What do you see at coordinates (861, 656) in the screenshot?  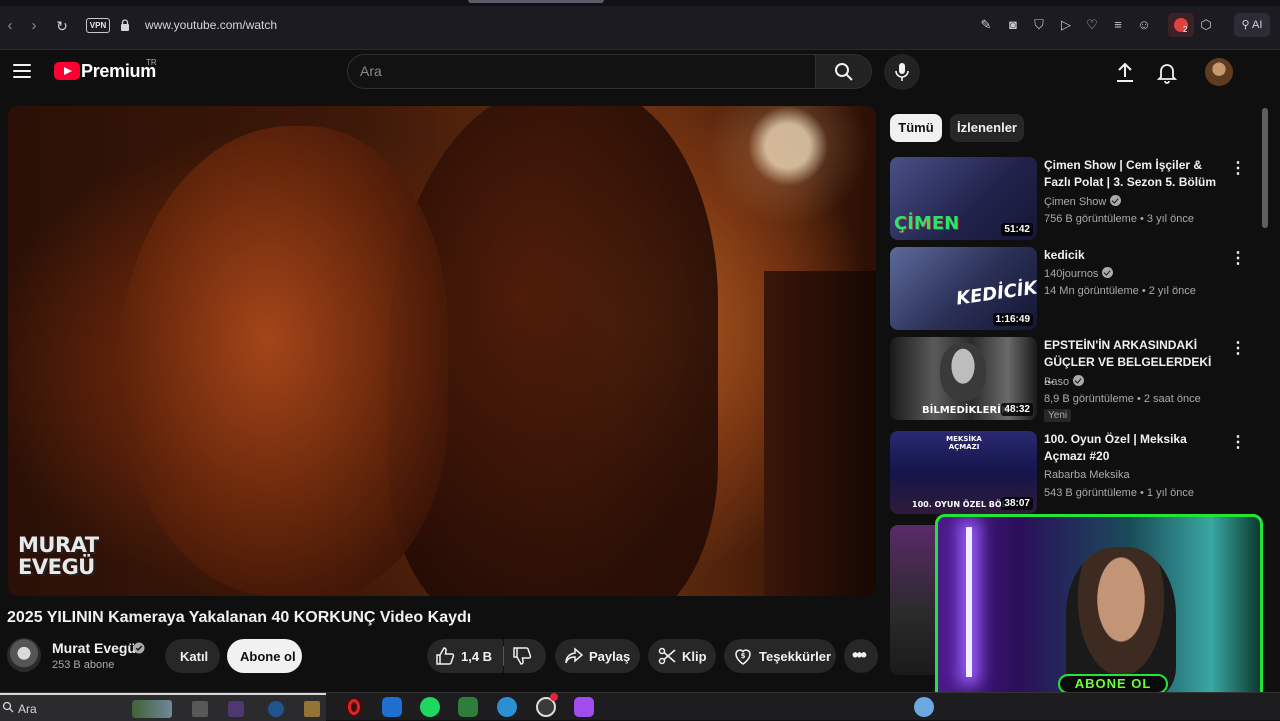 I see `more-actions-button: •••` at bounding box center [861, 656].